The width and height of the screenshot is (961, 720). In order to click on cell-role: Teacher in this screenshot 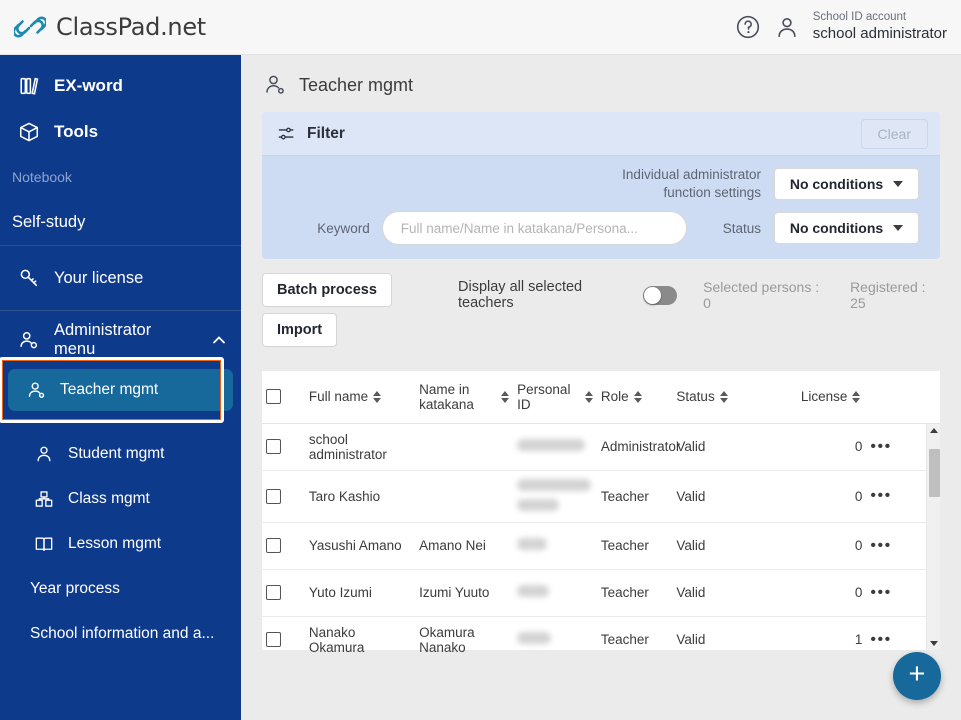, I will do `click(634, 546)`.